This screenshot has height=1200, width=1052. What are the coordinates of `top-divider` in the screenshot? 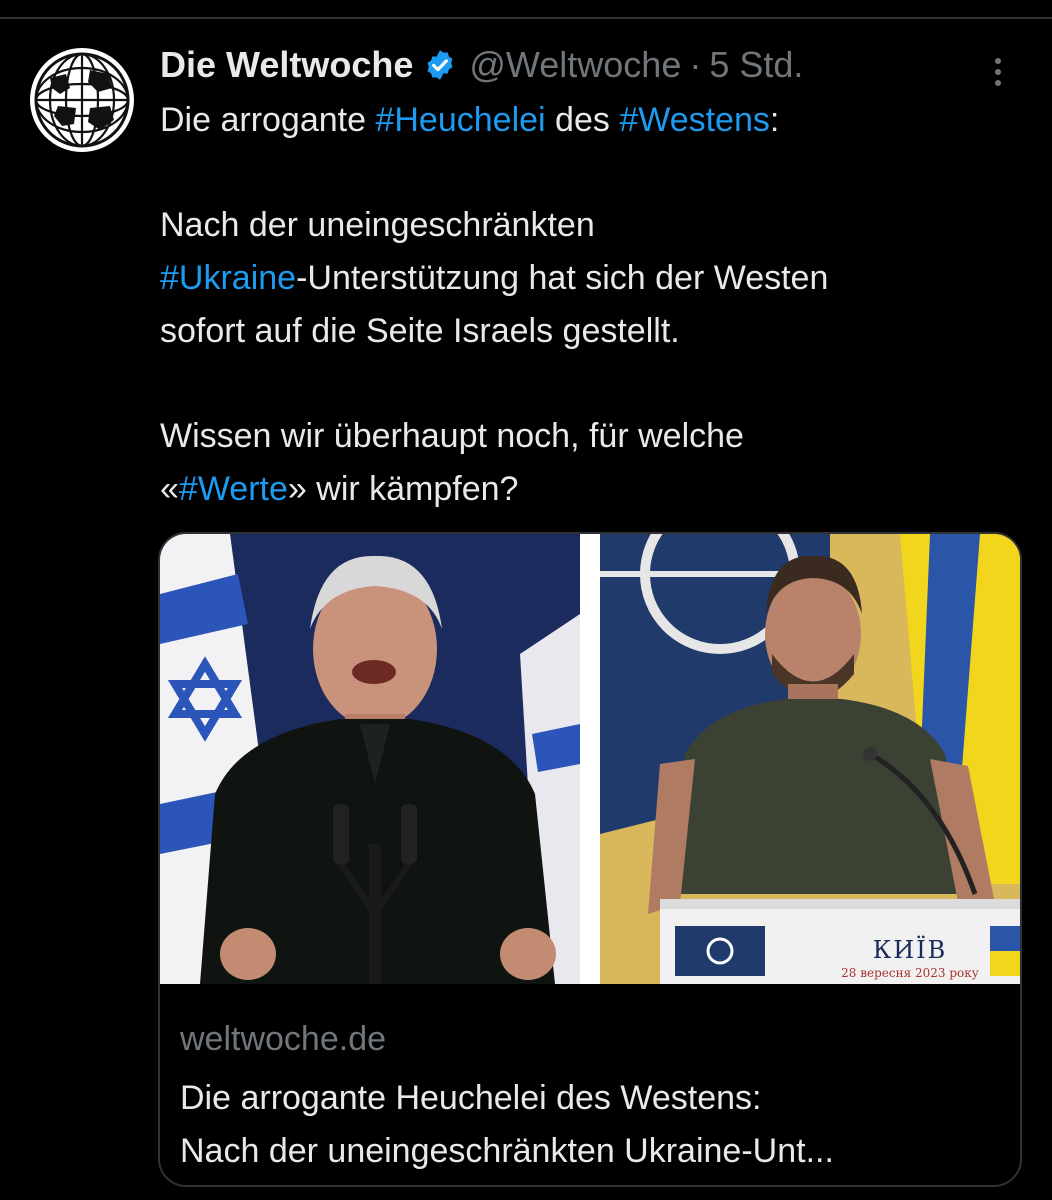 It's located at (526, 18).